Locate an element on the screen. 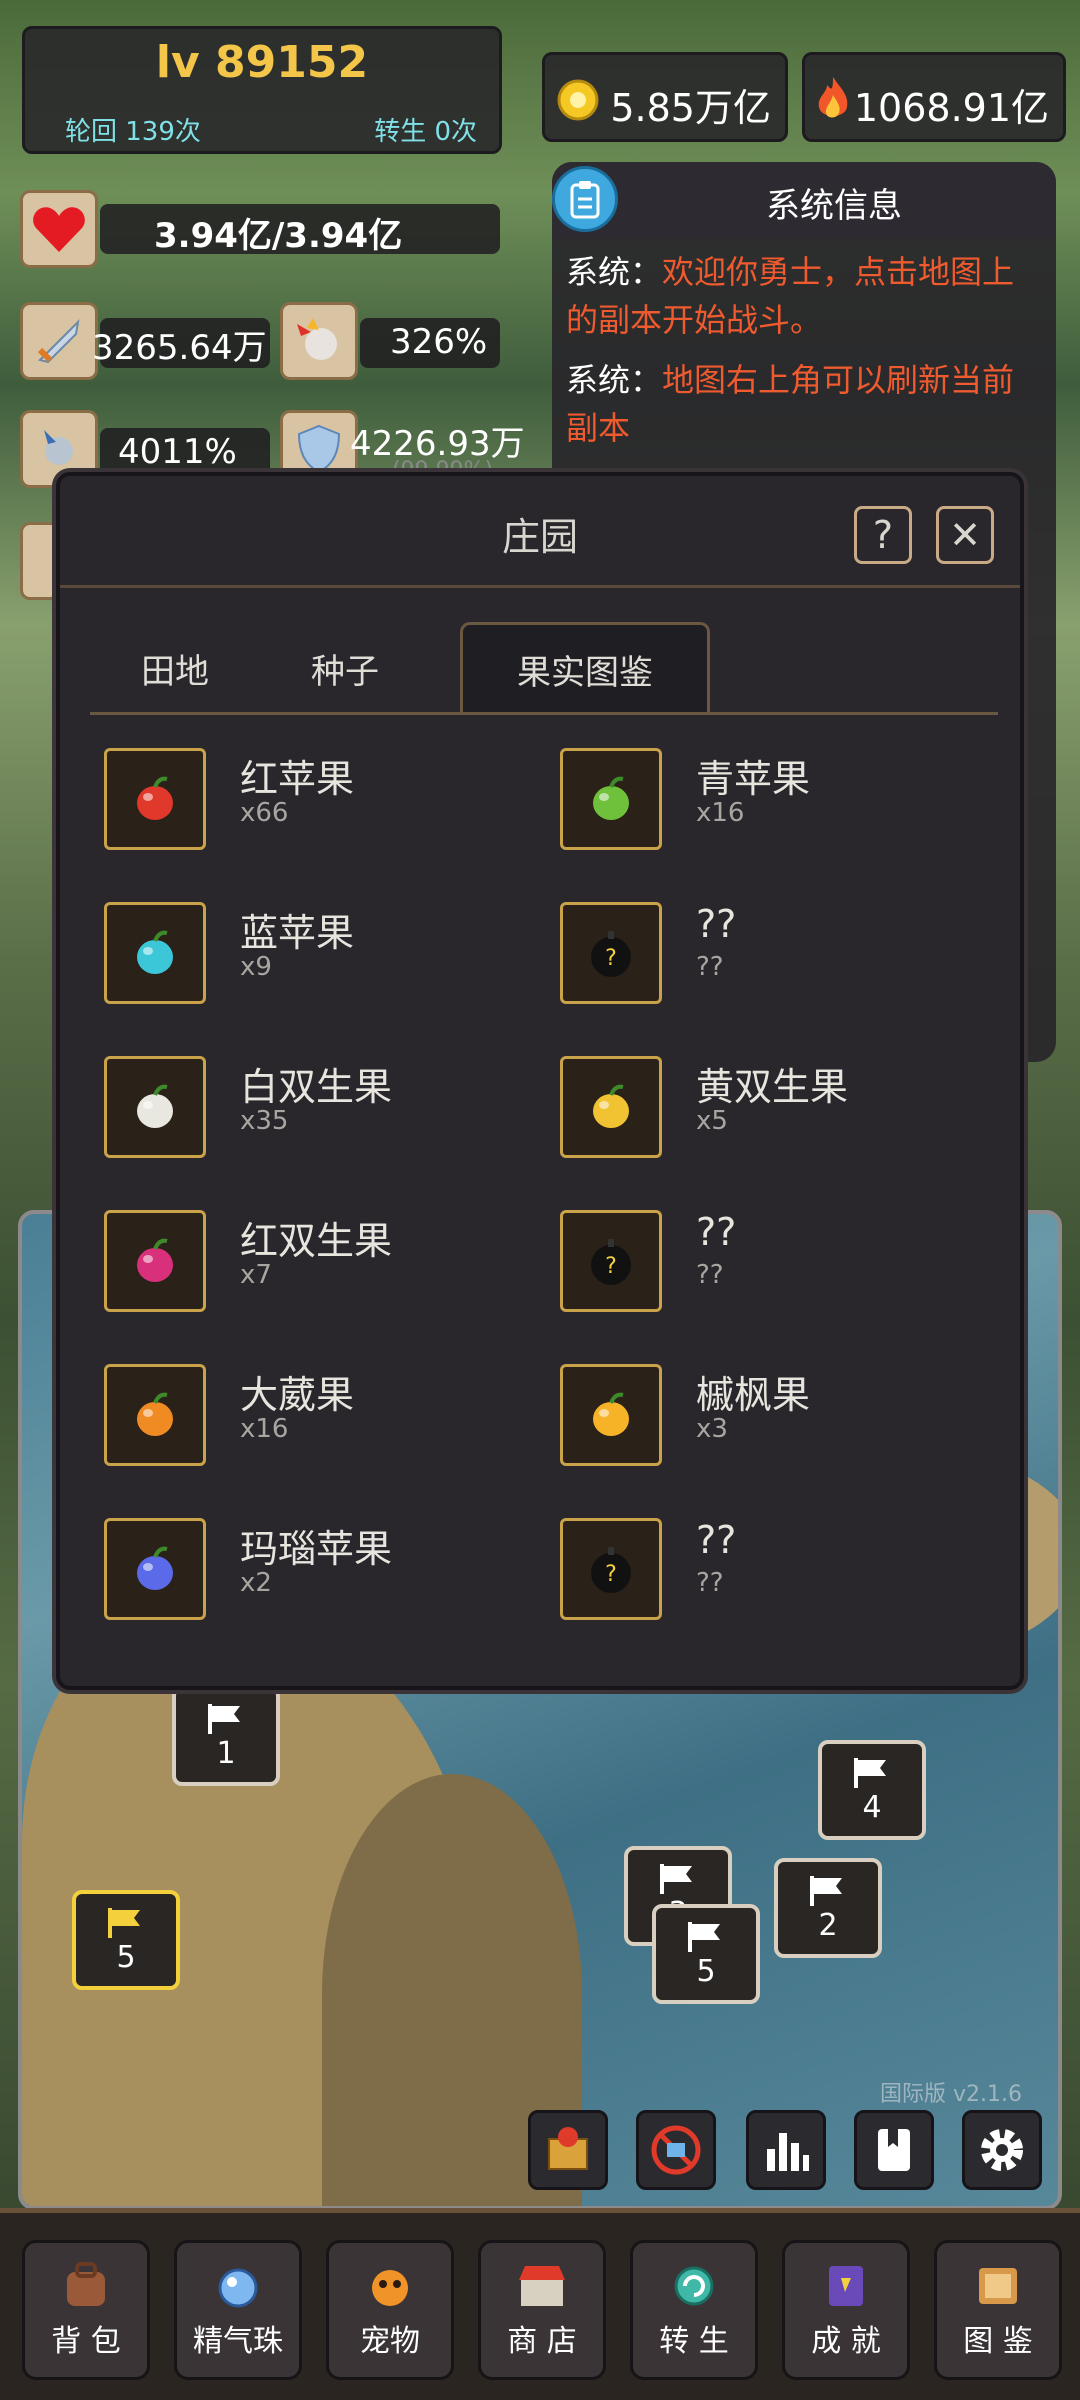 The image size is (1080, 2400). tab-field: 田地 is located at coordinates (175, 668).